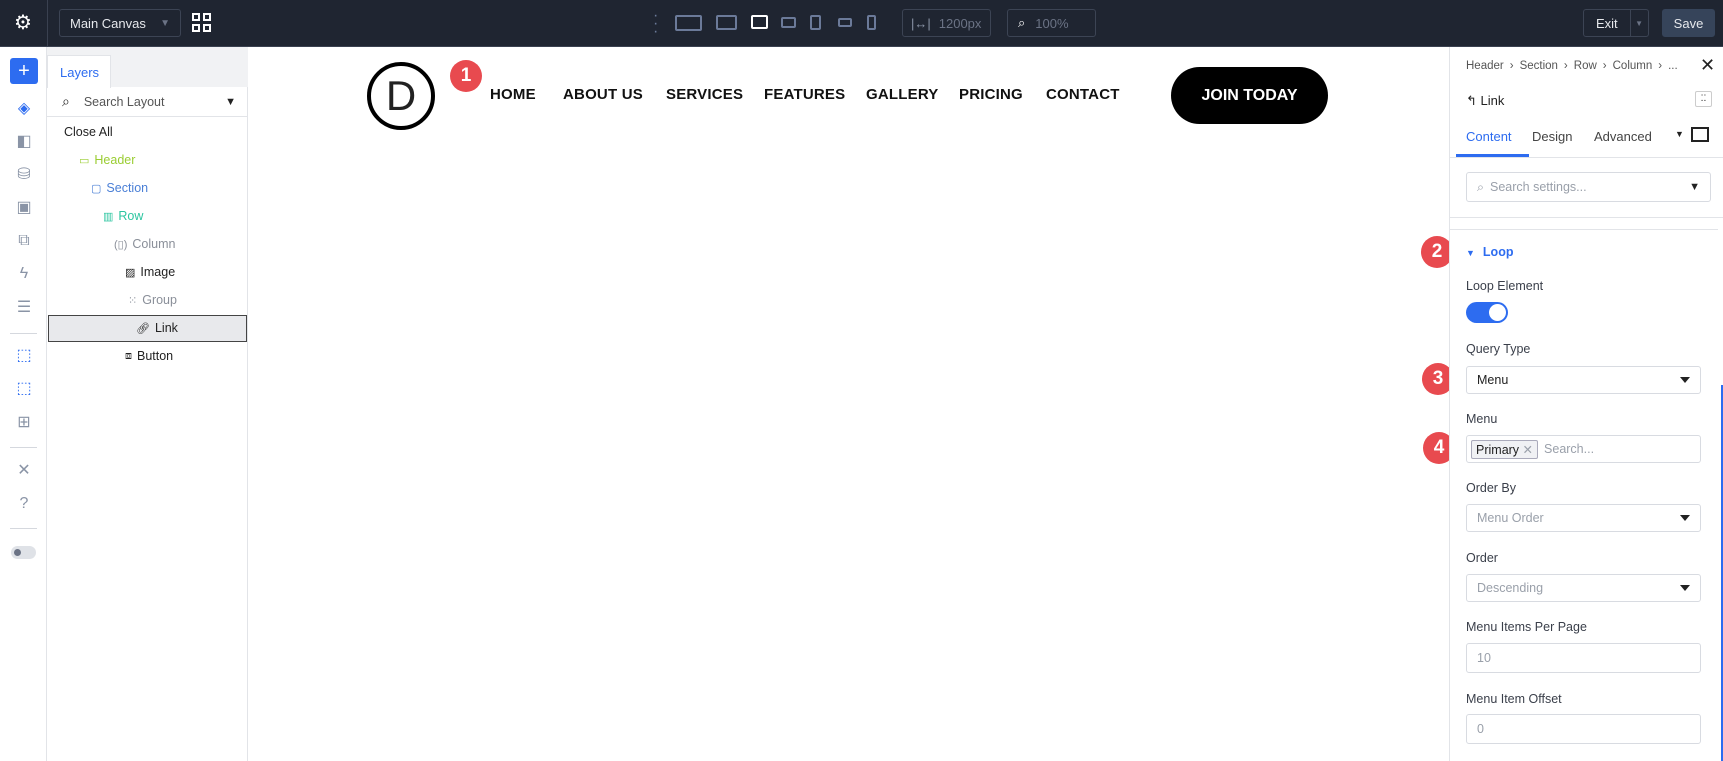  What do you see at coordinates (24, 142) in the screenshot?
I see `design-library-icon: ◧` at bounding box center [24, 142].